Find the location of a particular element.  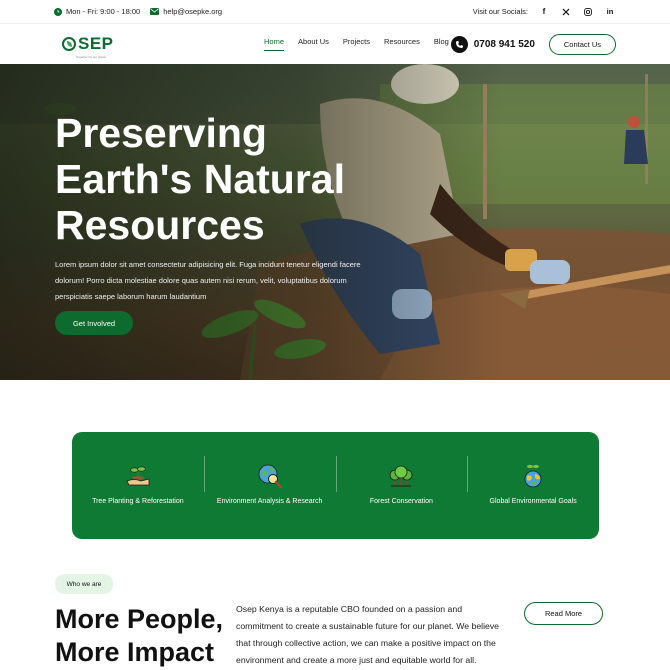

feature-label: Forest Conservation is located at coordinates (401, 501).